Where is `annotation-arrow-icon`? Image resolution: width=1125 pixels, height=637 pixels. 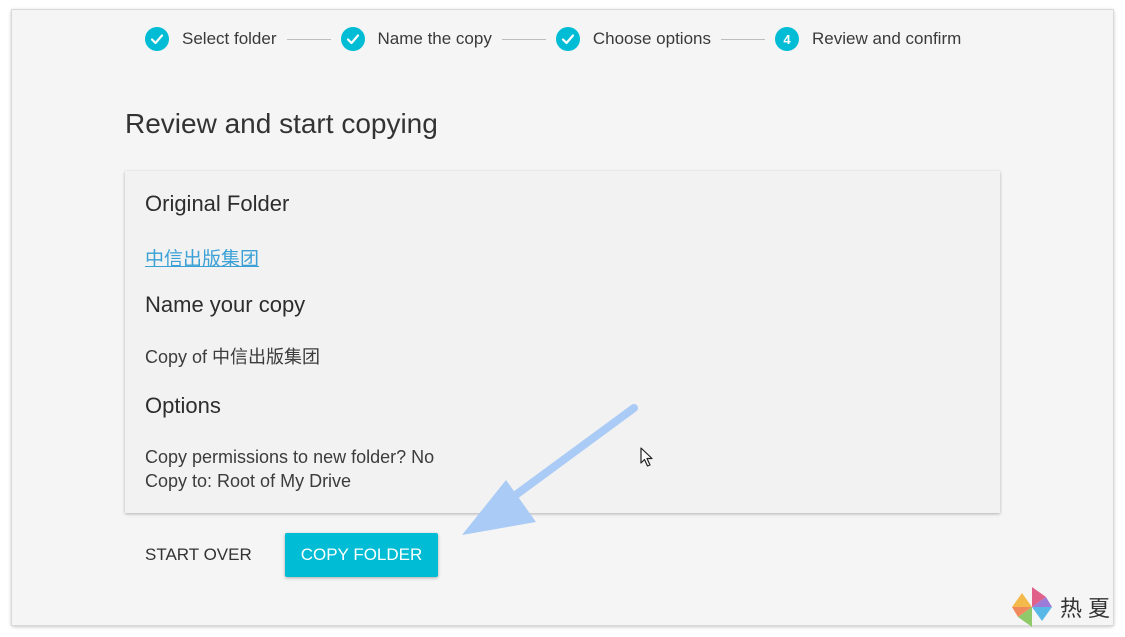 annotation-arrow-icon is located at coordinates (550, 469).